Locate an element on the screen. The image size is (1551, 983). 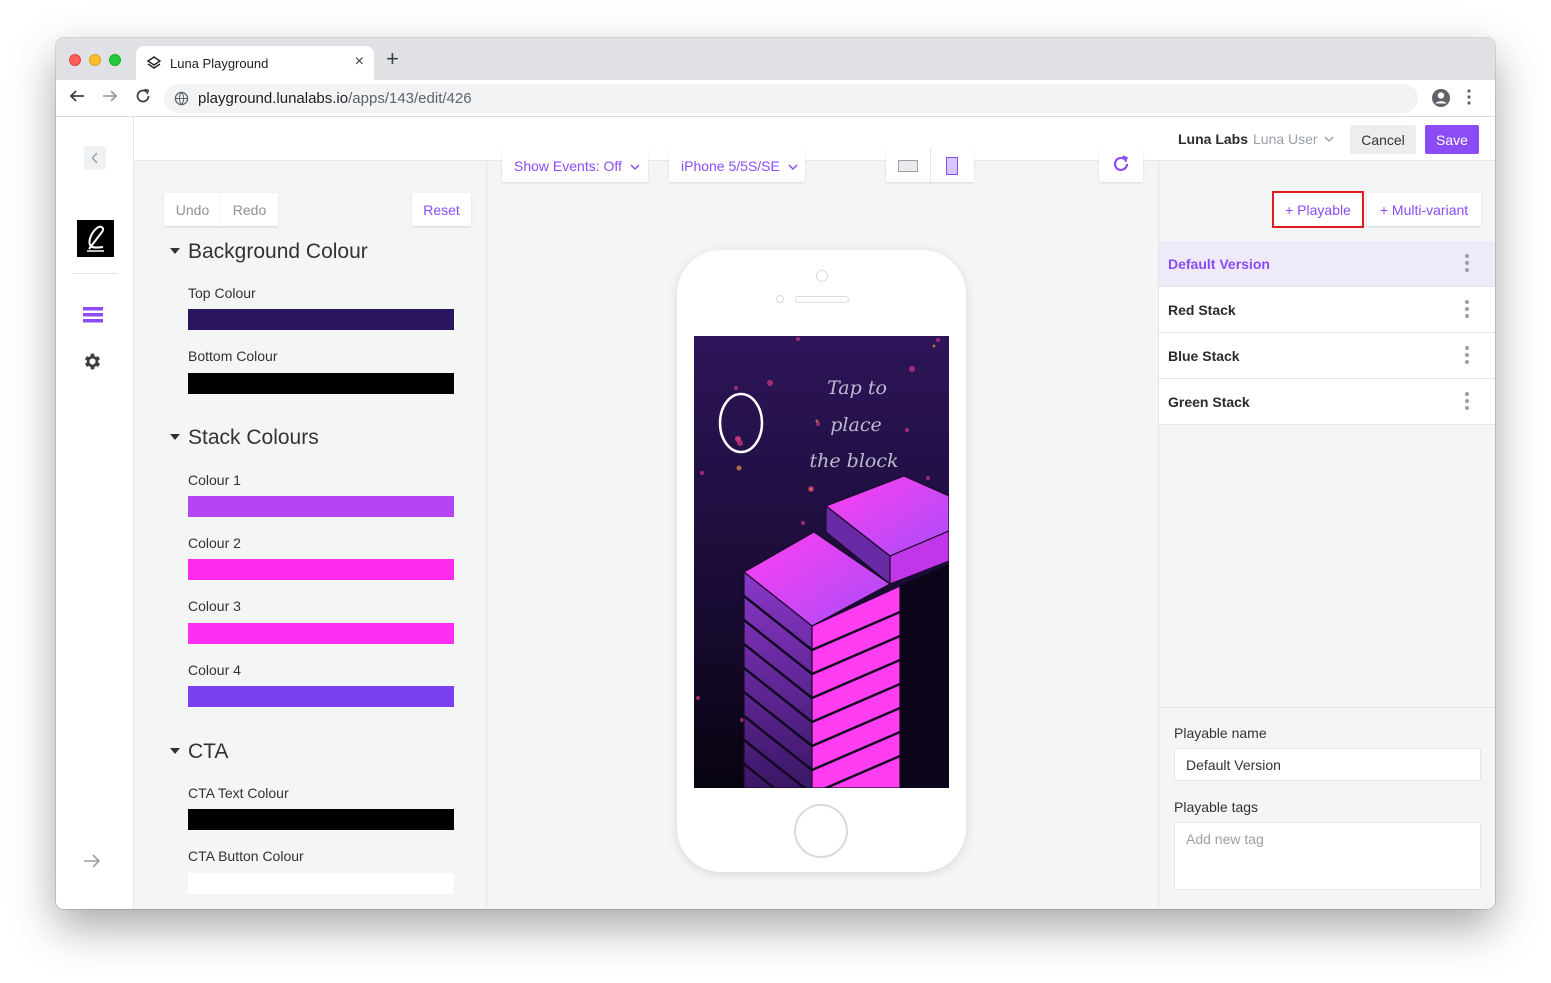
version-row-green-stack: Green Stack is located at coordinates (1327, 402).